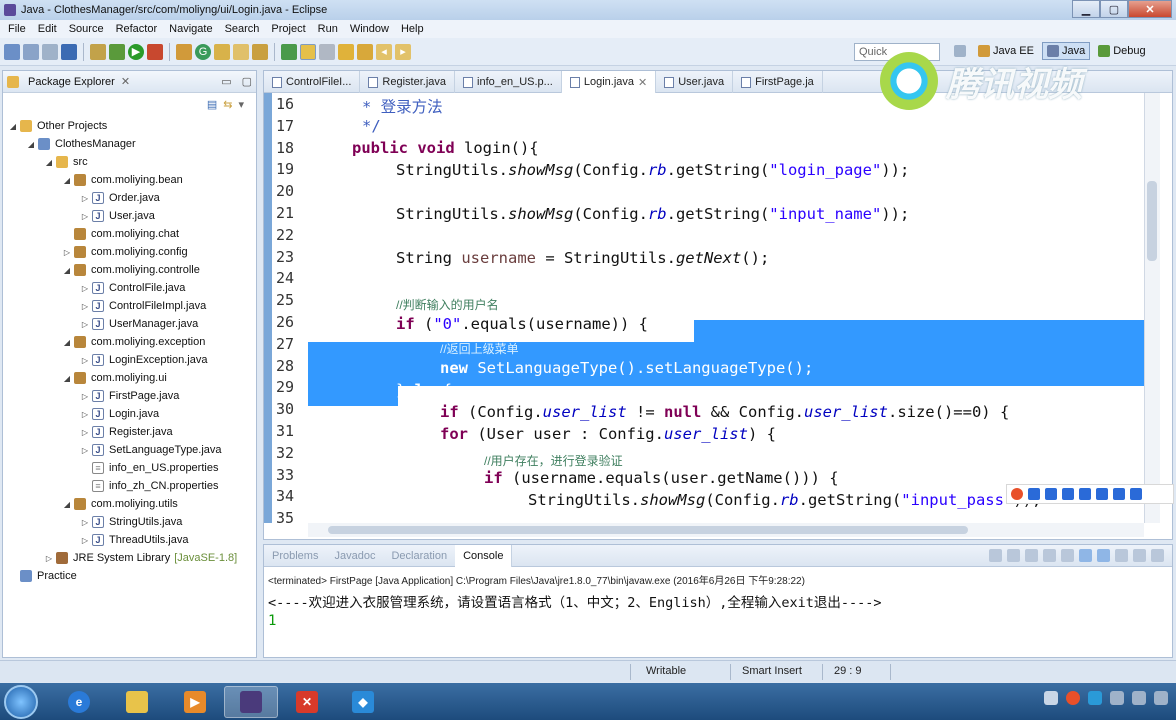  What do you see at coordinates (212, 104) in the screenshot?
I see `collapse-all-icon: ▤` at bounding box center [212, 104].